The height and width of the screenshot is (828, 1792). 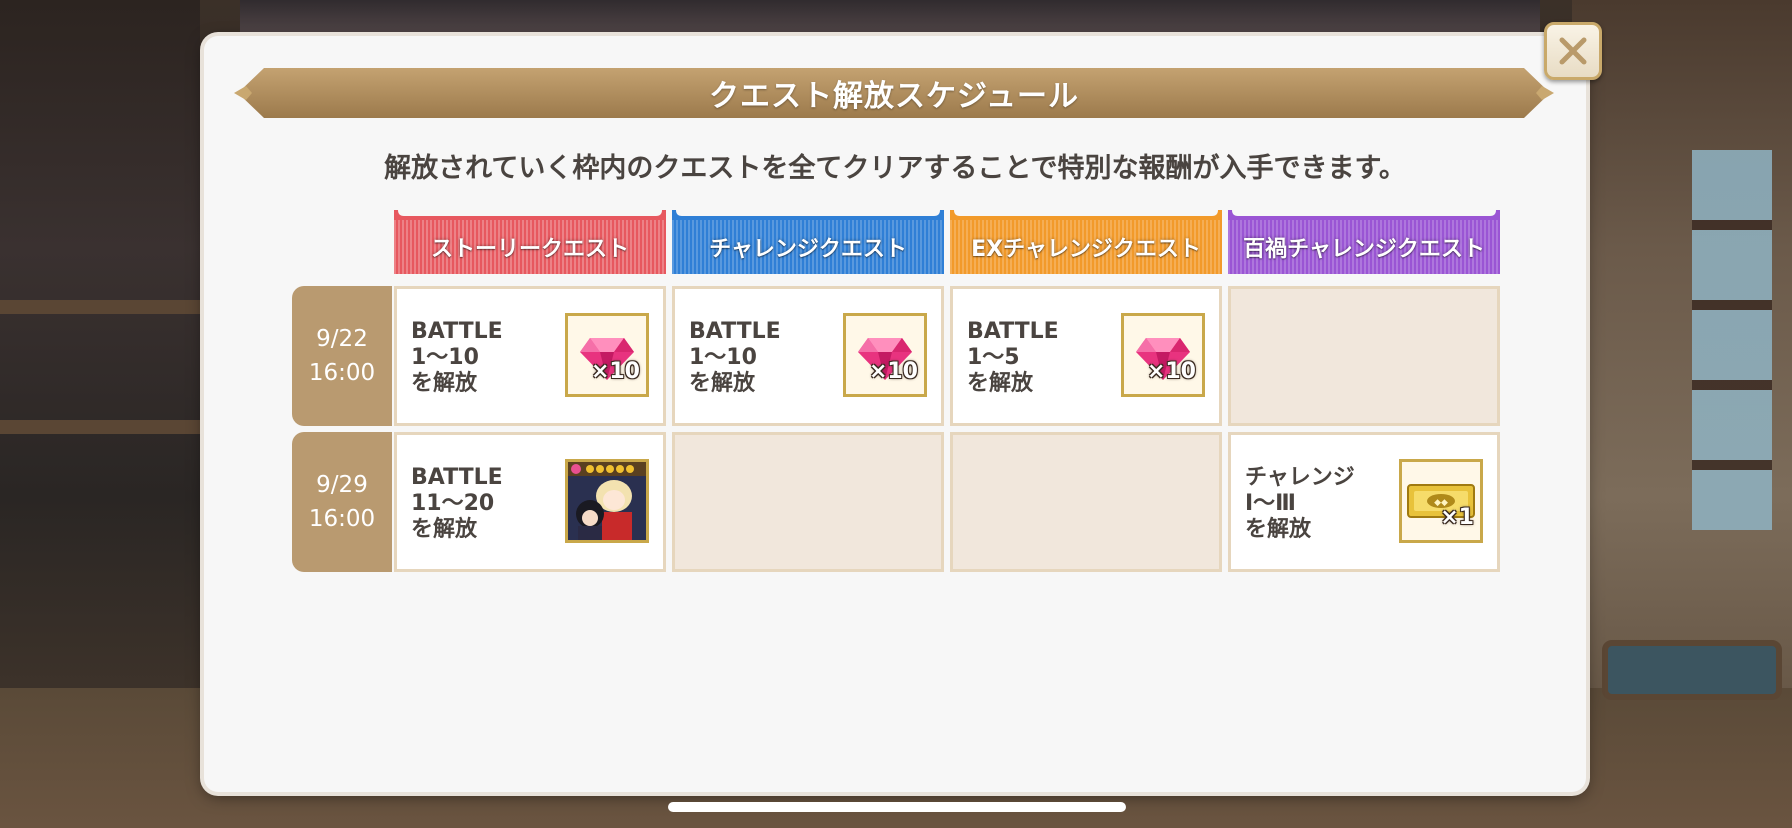 What do you see at coordinates (1086, 249) in the screenshot?
I see `column-header-label: EXチャレンジクエスト` at bounding box center [1086, 249].